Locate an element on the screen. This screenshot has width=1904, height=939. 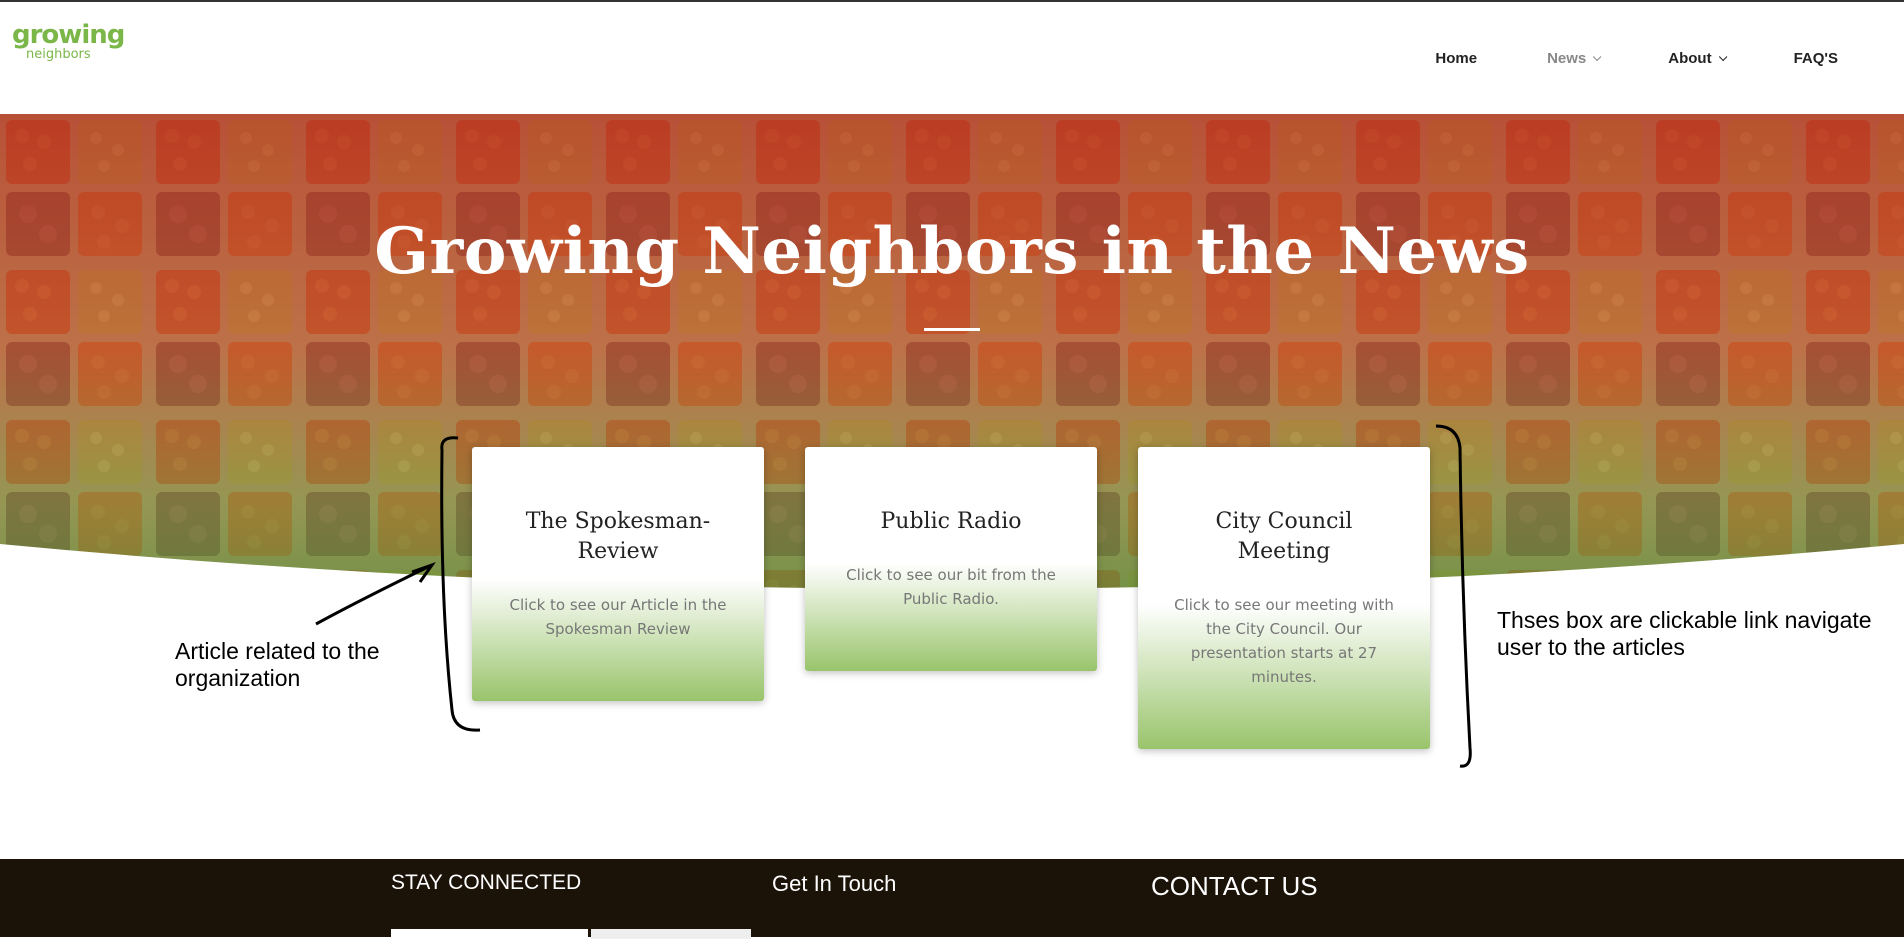
site-logo: growing neighbors is located at coordinates (68, 42).